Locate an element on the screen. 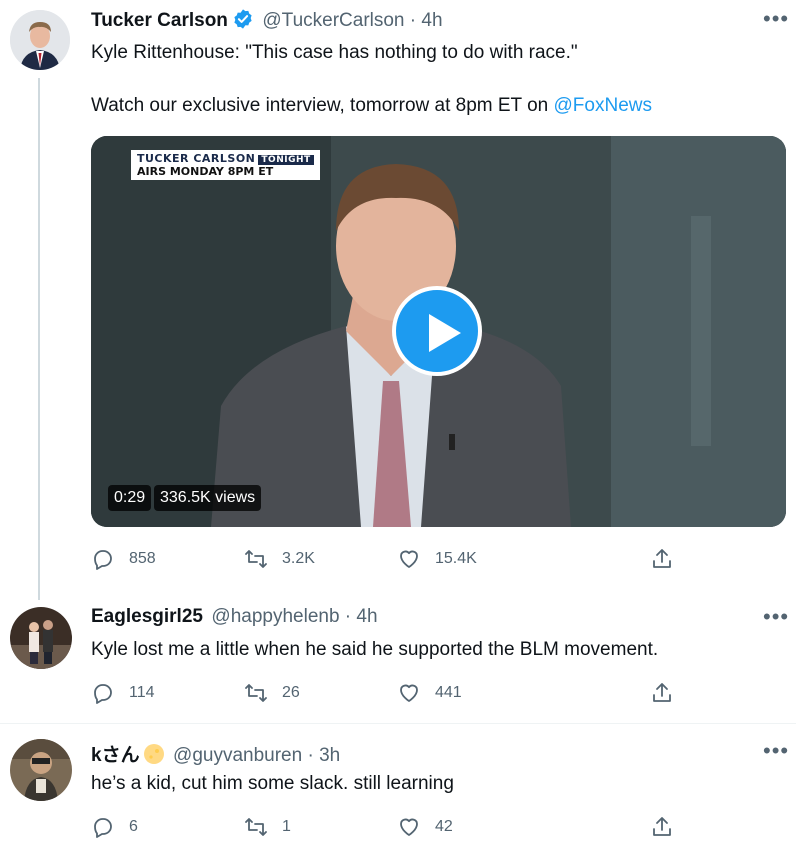 Image resolution: width=796 pixels, height=847 pixels. show-banner: TUCKER CARLSON TONIGHT AIRS MONDAY 8PM ET is located at coordinates (225, 165).